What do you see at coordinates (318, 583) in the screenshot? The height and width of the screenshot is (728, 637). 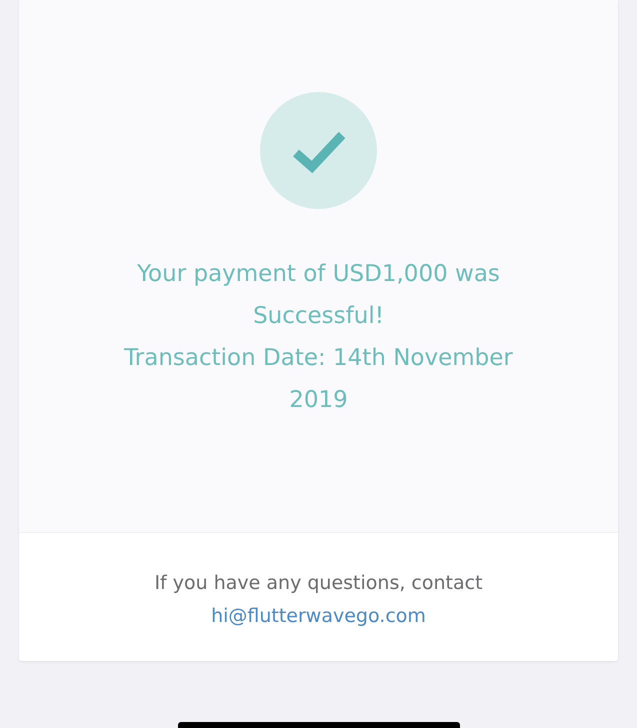 I see `contact-text: If you have any questions, contact` at bounding box center [318, 583].